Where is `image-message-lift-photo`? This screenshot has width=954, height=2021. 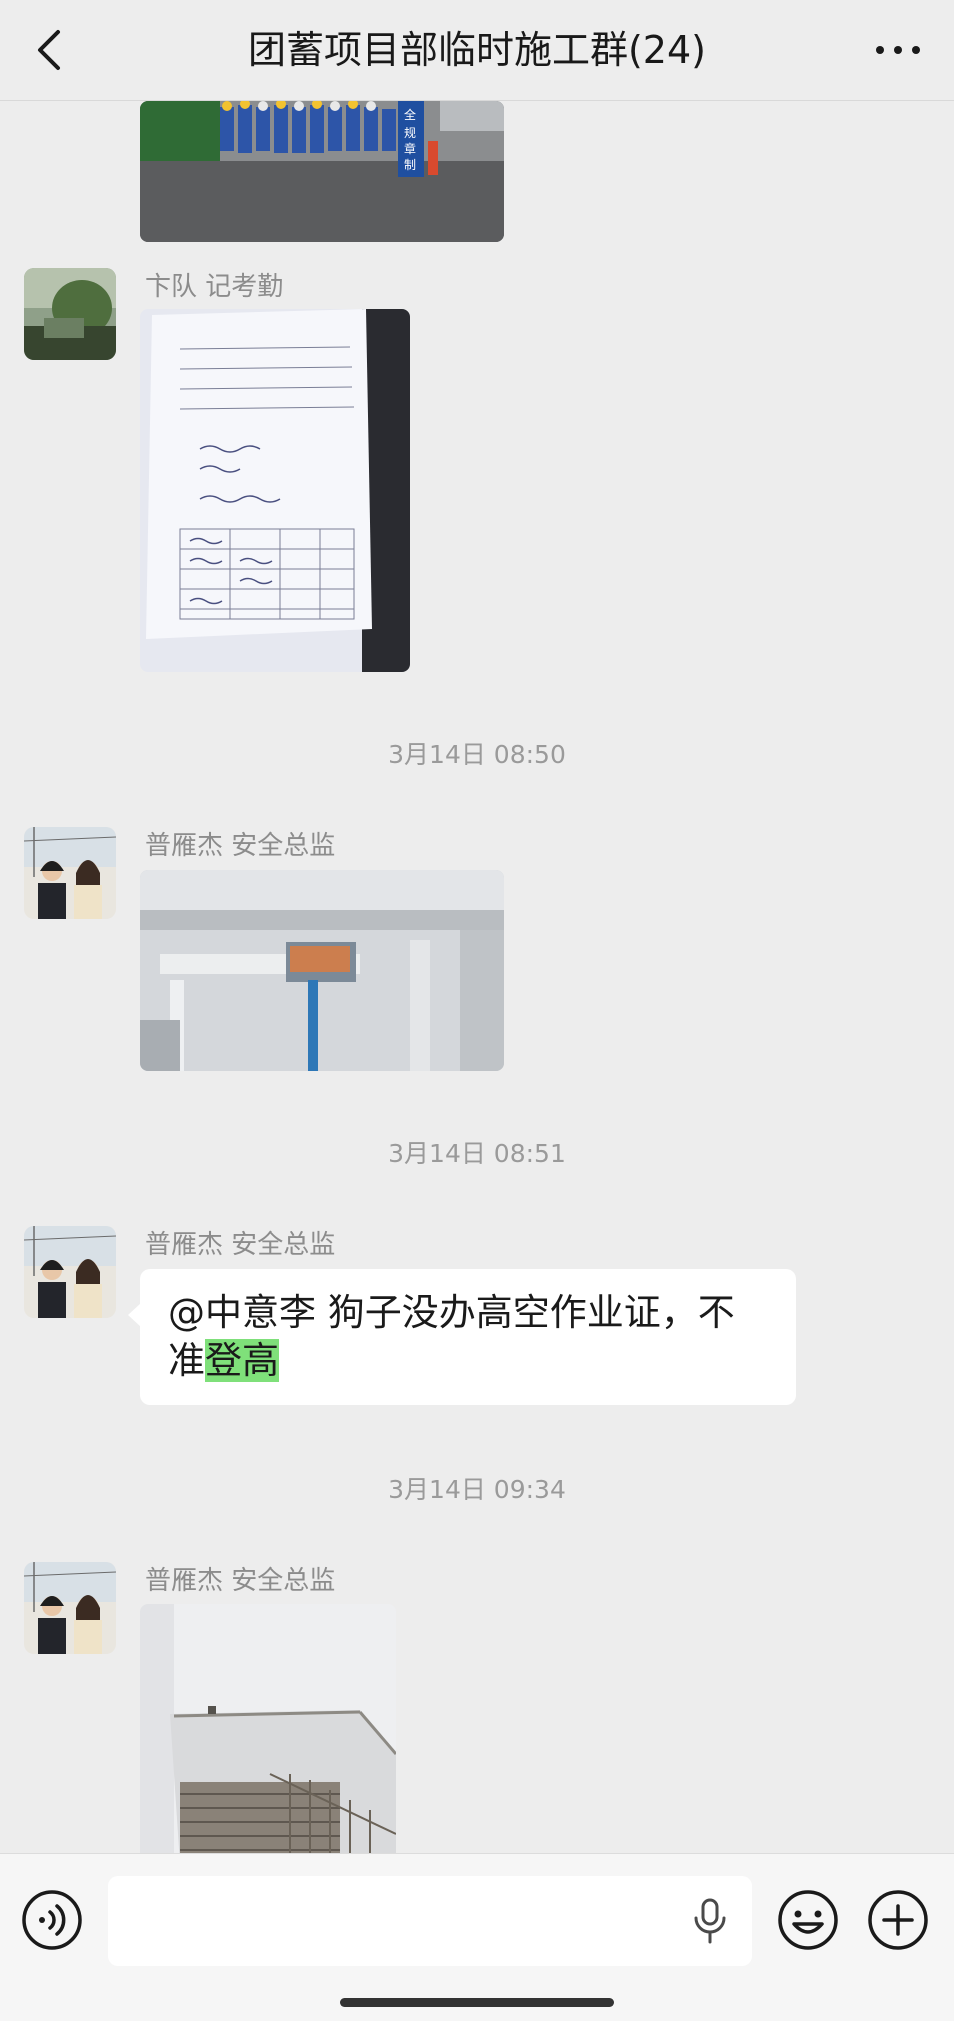 image-message-lift-photo is located at coordinates (322, 970).